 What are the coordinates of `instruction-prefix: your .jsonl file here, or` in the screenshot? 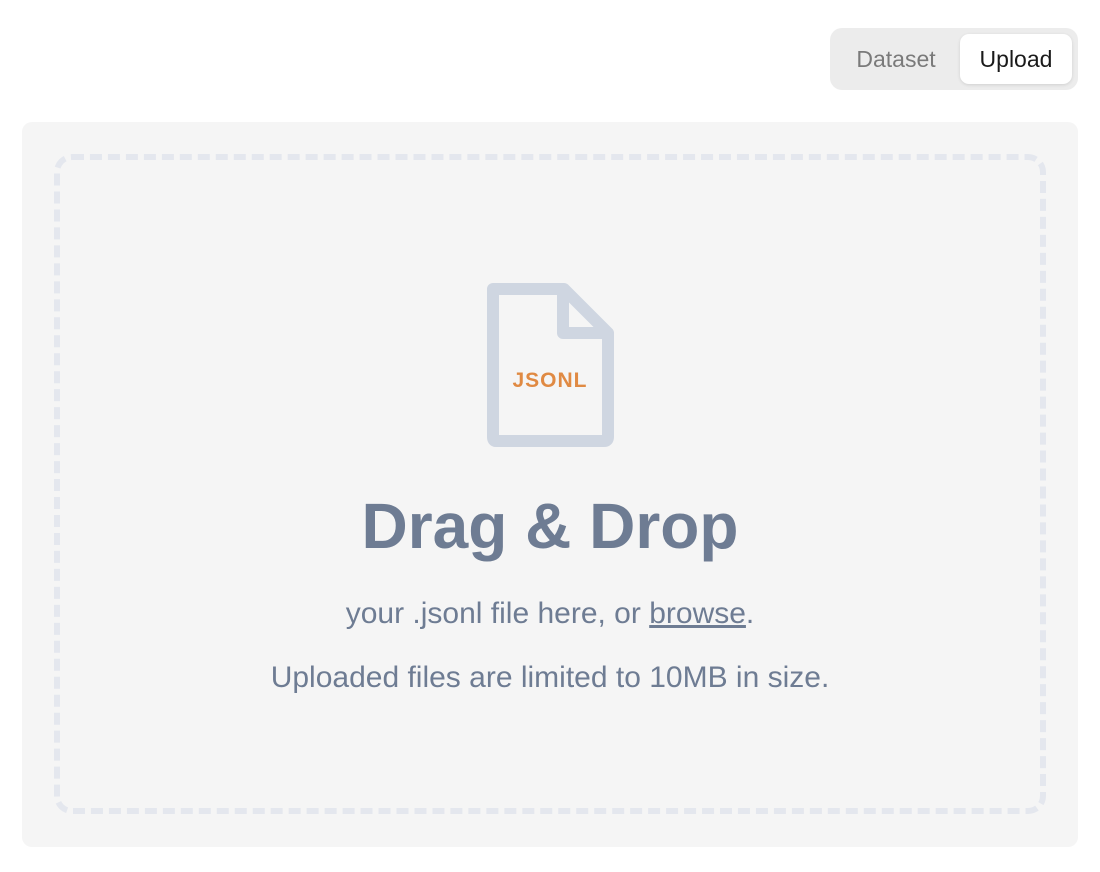 It's located at (497, 613).